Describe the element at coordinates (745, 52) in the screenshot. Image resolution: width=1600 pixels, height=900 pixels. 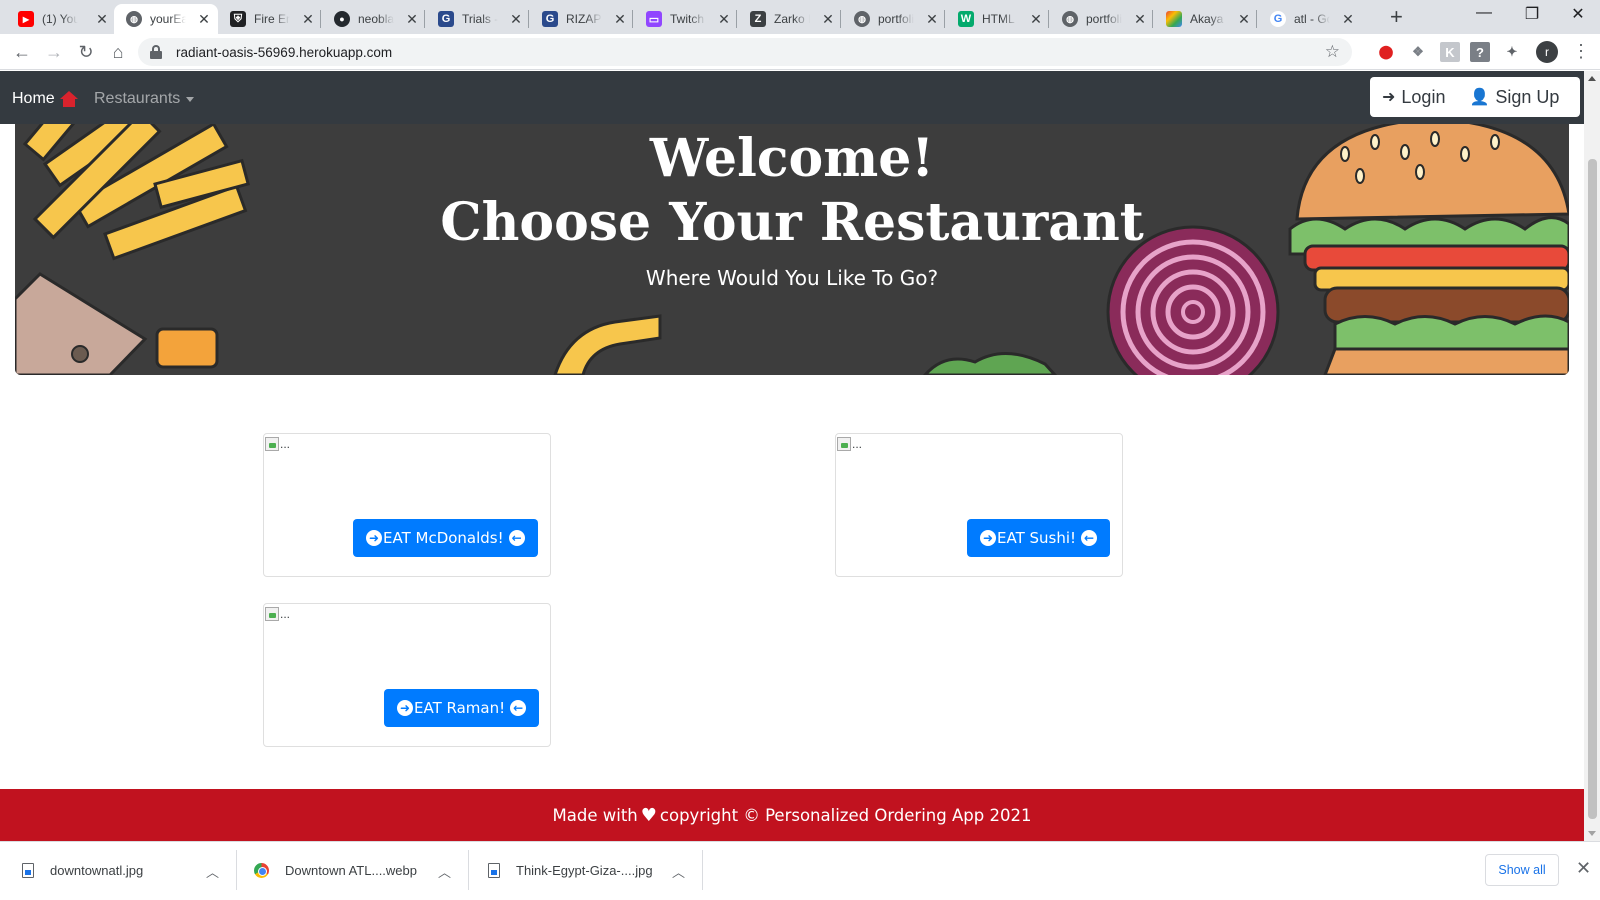
I see `address-bar: radiant-oasis-56969.herokuapp.com ☆` at that location.